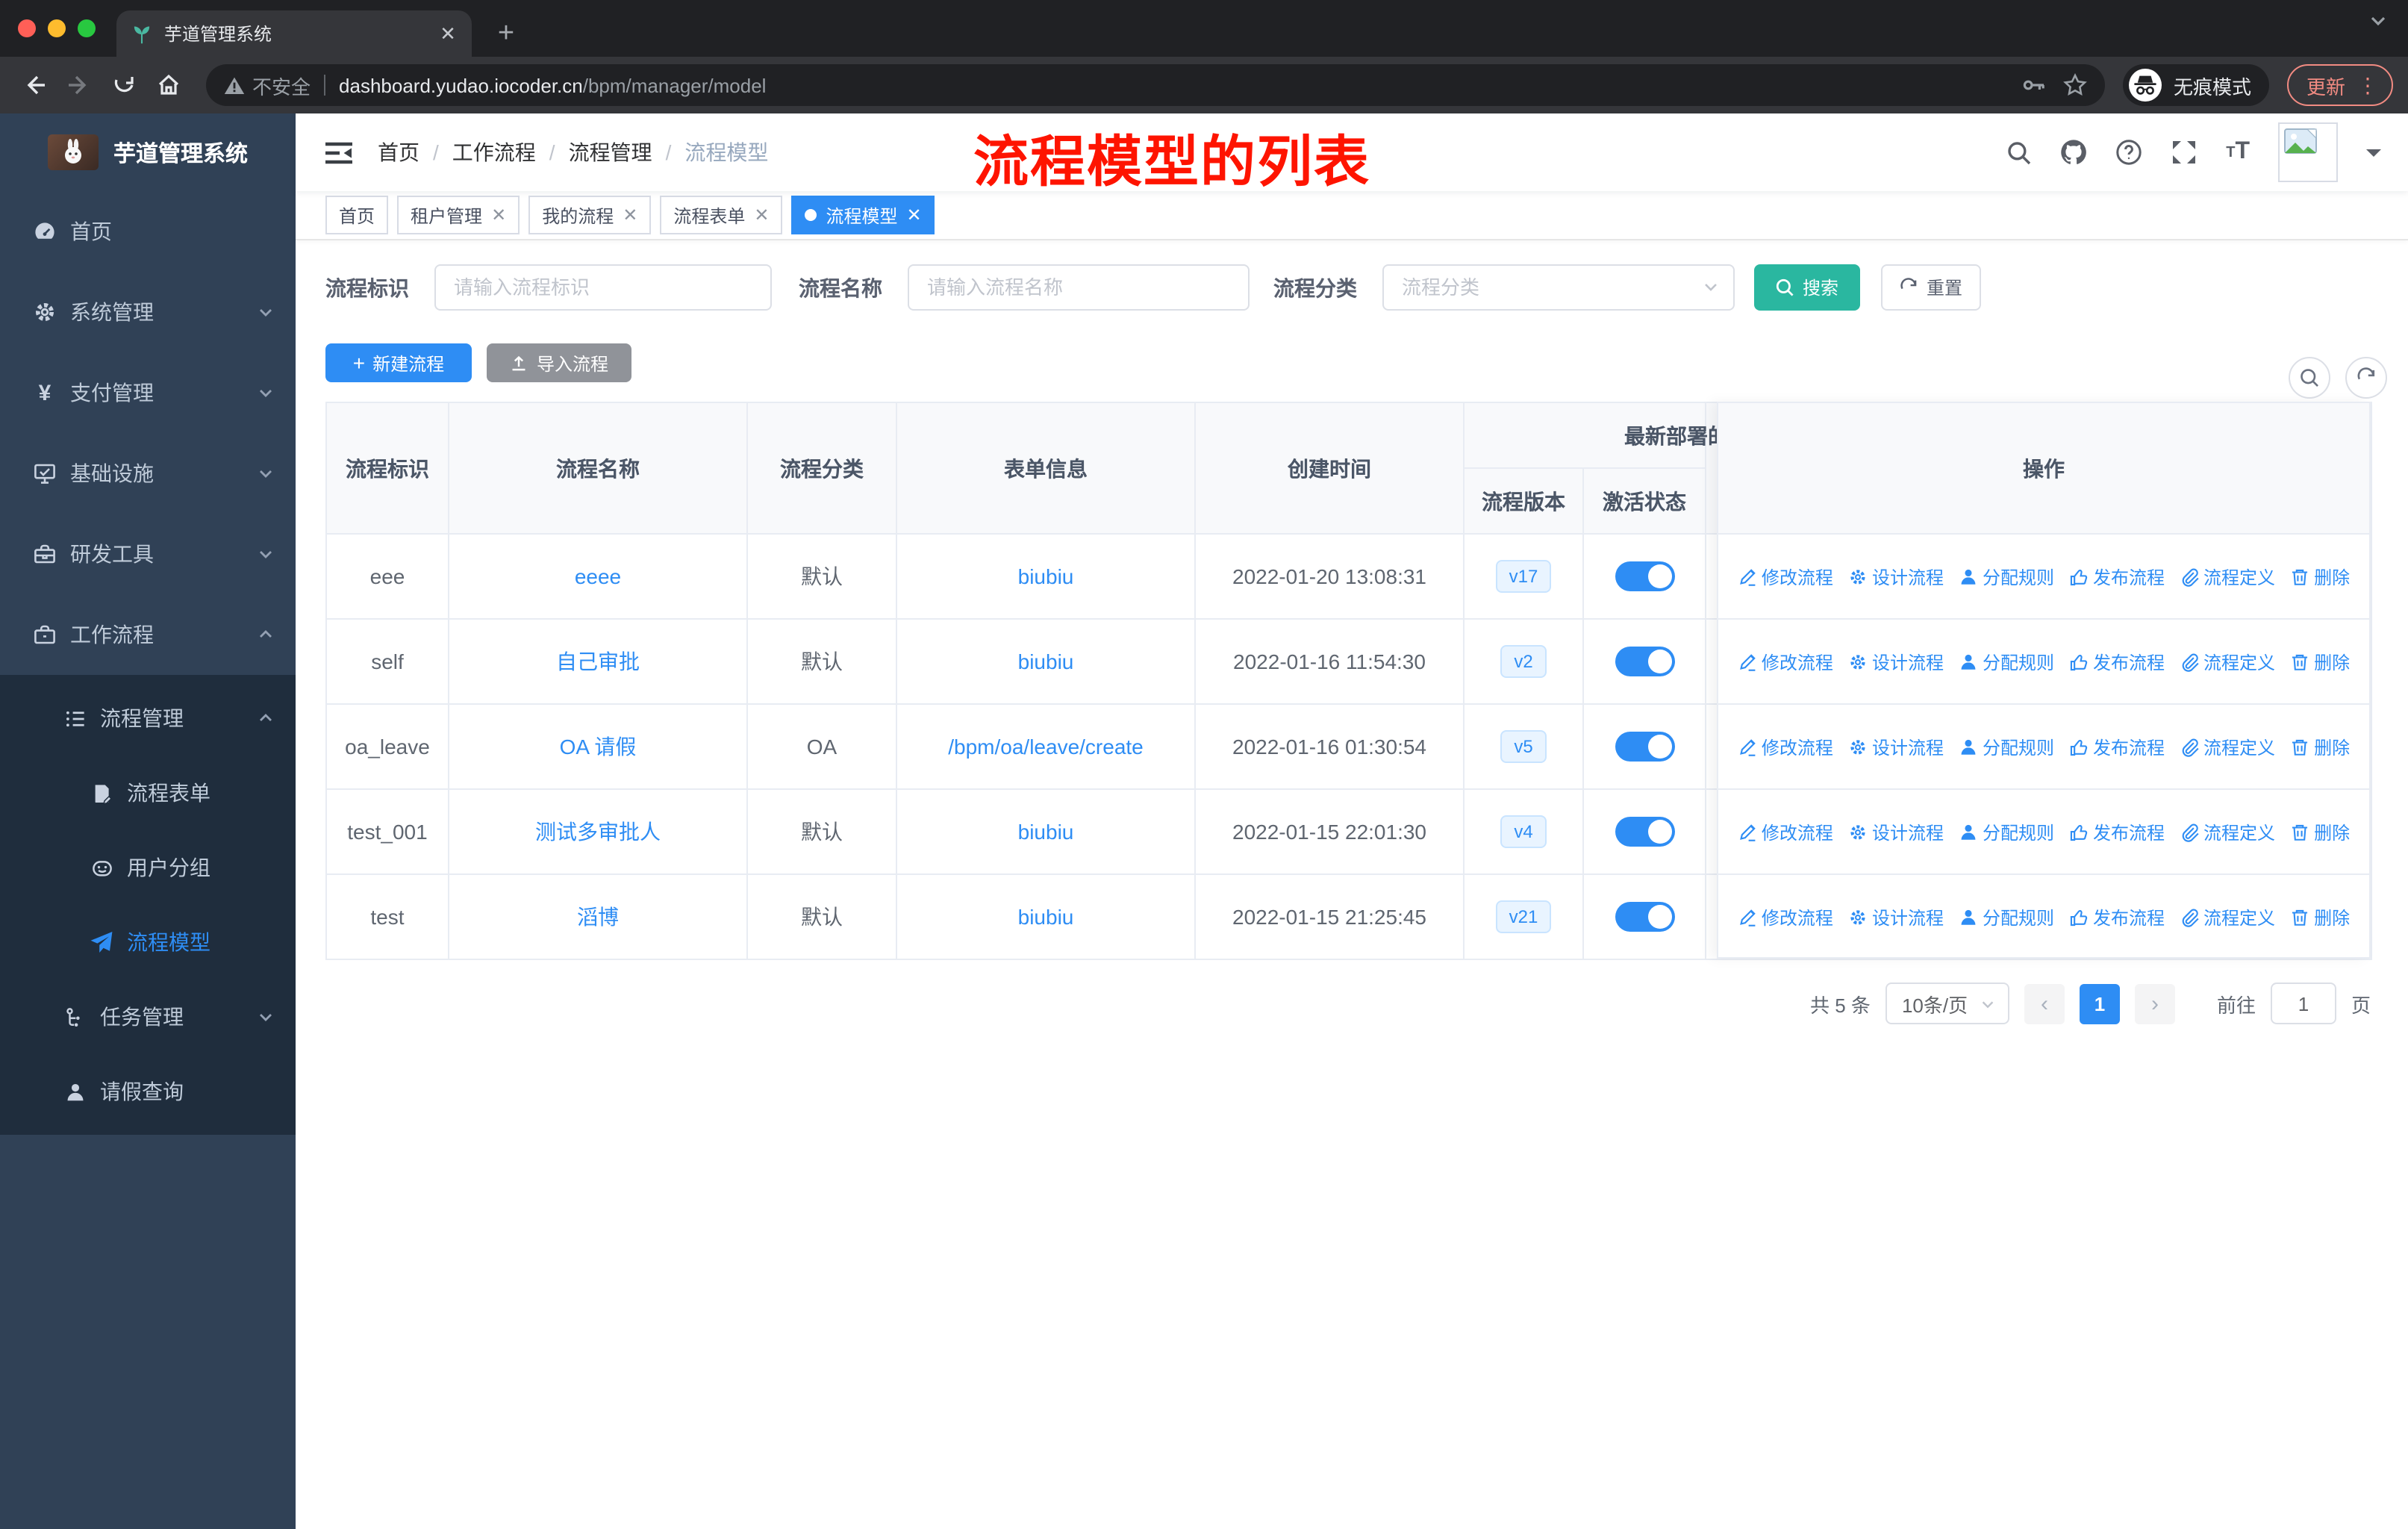  I want to click on version-badge: v2, so click(1523, 661).